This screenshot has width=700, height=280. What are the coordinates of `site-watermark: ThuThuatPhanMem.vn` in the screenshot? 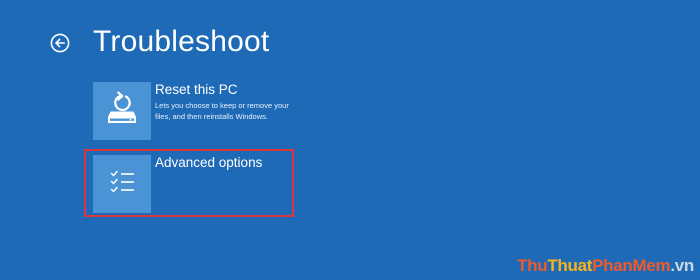 It's located at (605, 266).